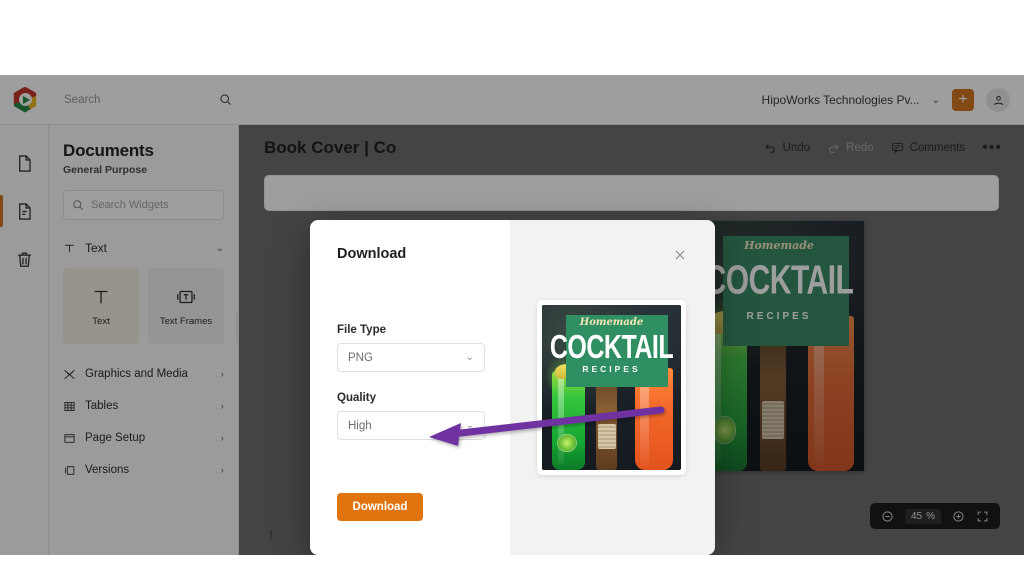  What do you see at coordinates (143, 306) in the screenshot?
I see `widget-grid: Text Text Frames` at bounding box center [143, 306].